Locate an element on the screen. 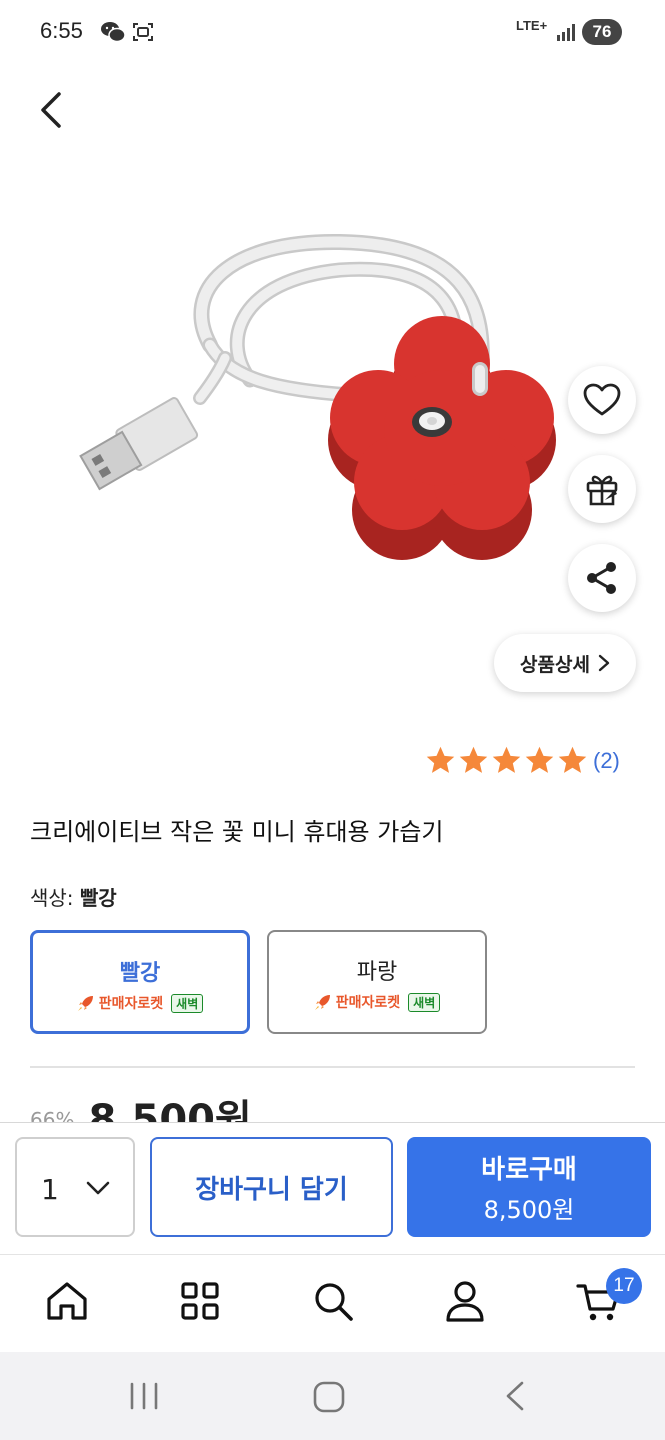  color-selected-value: 빨강 is located at coordinates (98, 898).